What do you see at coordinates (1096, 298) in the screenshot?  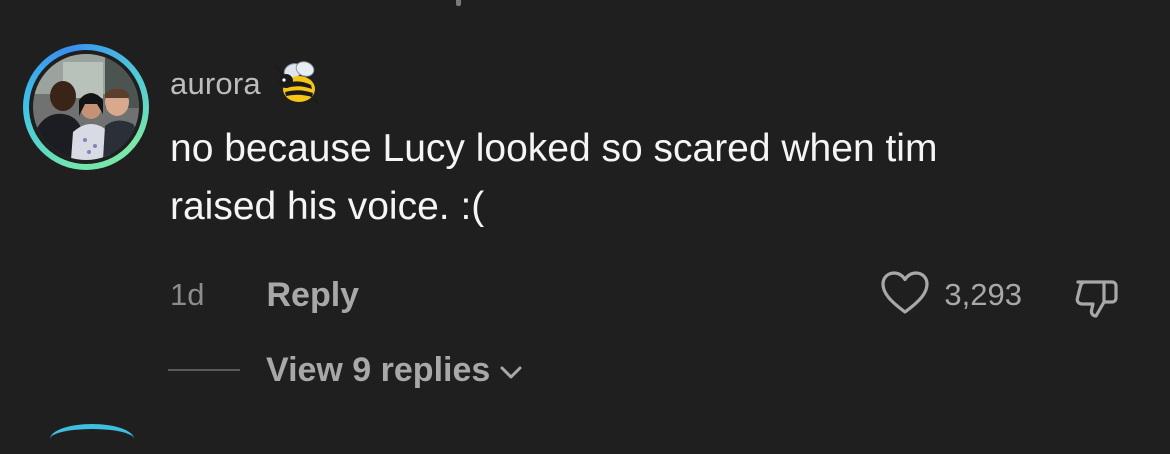 I see `thumbs-down-icon` at bounding box center [1096, 298].